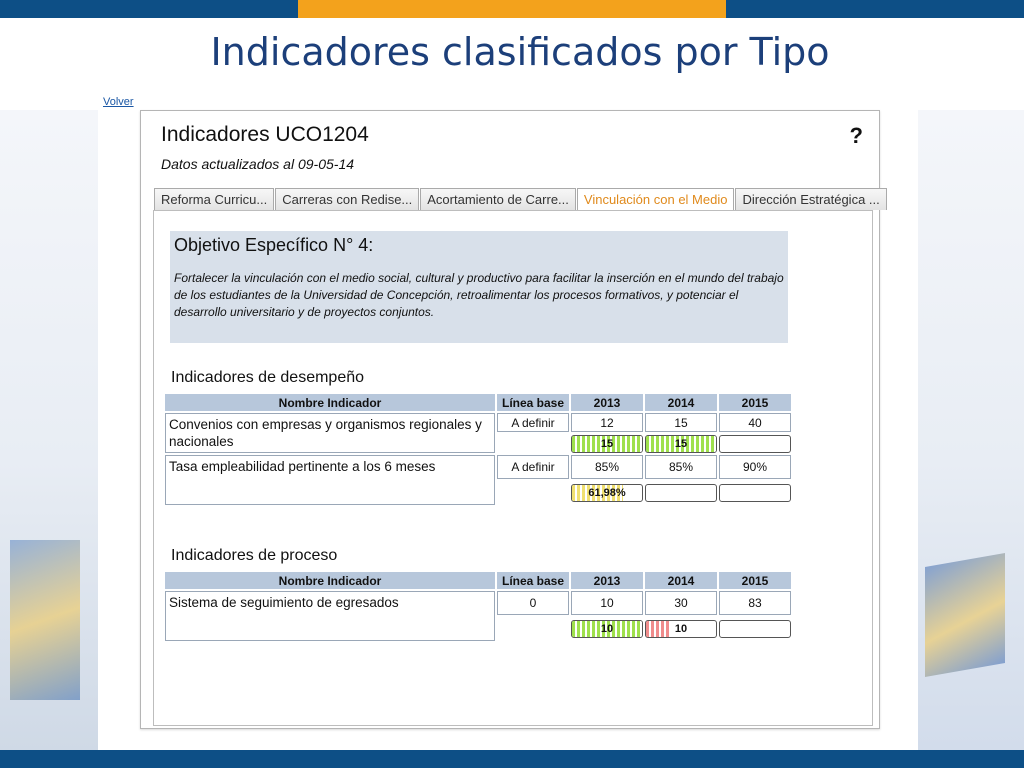  I want to click on measure-2013-cell: 15, so click(607, 443).